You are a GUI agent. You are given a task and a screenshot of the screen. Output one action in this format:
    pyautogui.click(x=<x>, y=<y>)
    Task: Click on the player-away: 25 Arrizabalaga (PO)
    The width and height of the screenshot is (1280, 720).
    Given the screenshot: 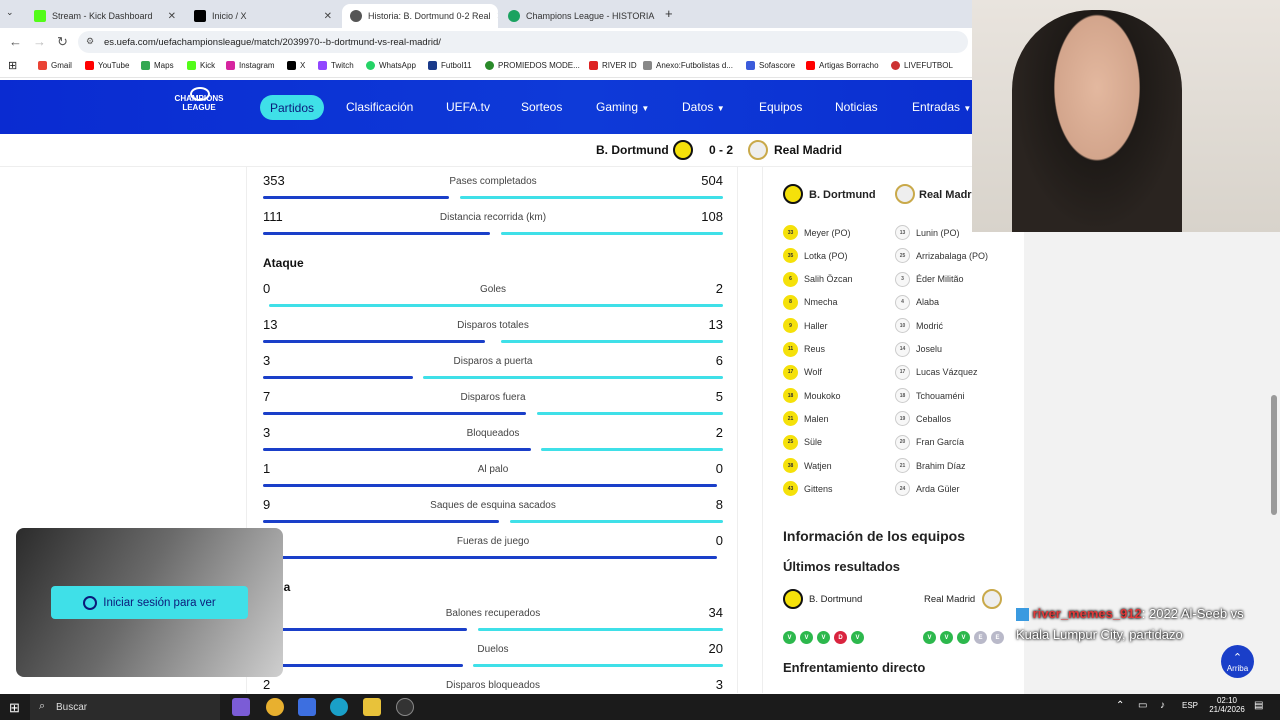 What is the action you would take?
    pyautogui.click(x=941, y=256)
    